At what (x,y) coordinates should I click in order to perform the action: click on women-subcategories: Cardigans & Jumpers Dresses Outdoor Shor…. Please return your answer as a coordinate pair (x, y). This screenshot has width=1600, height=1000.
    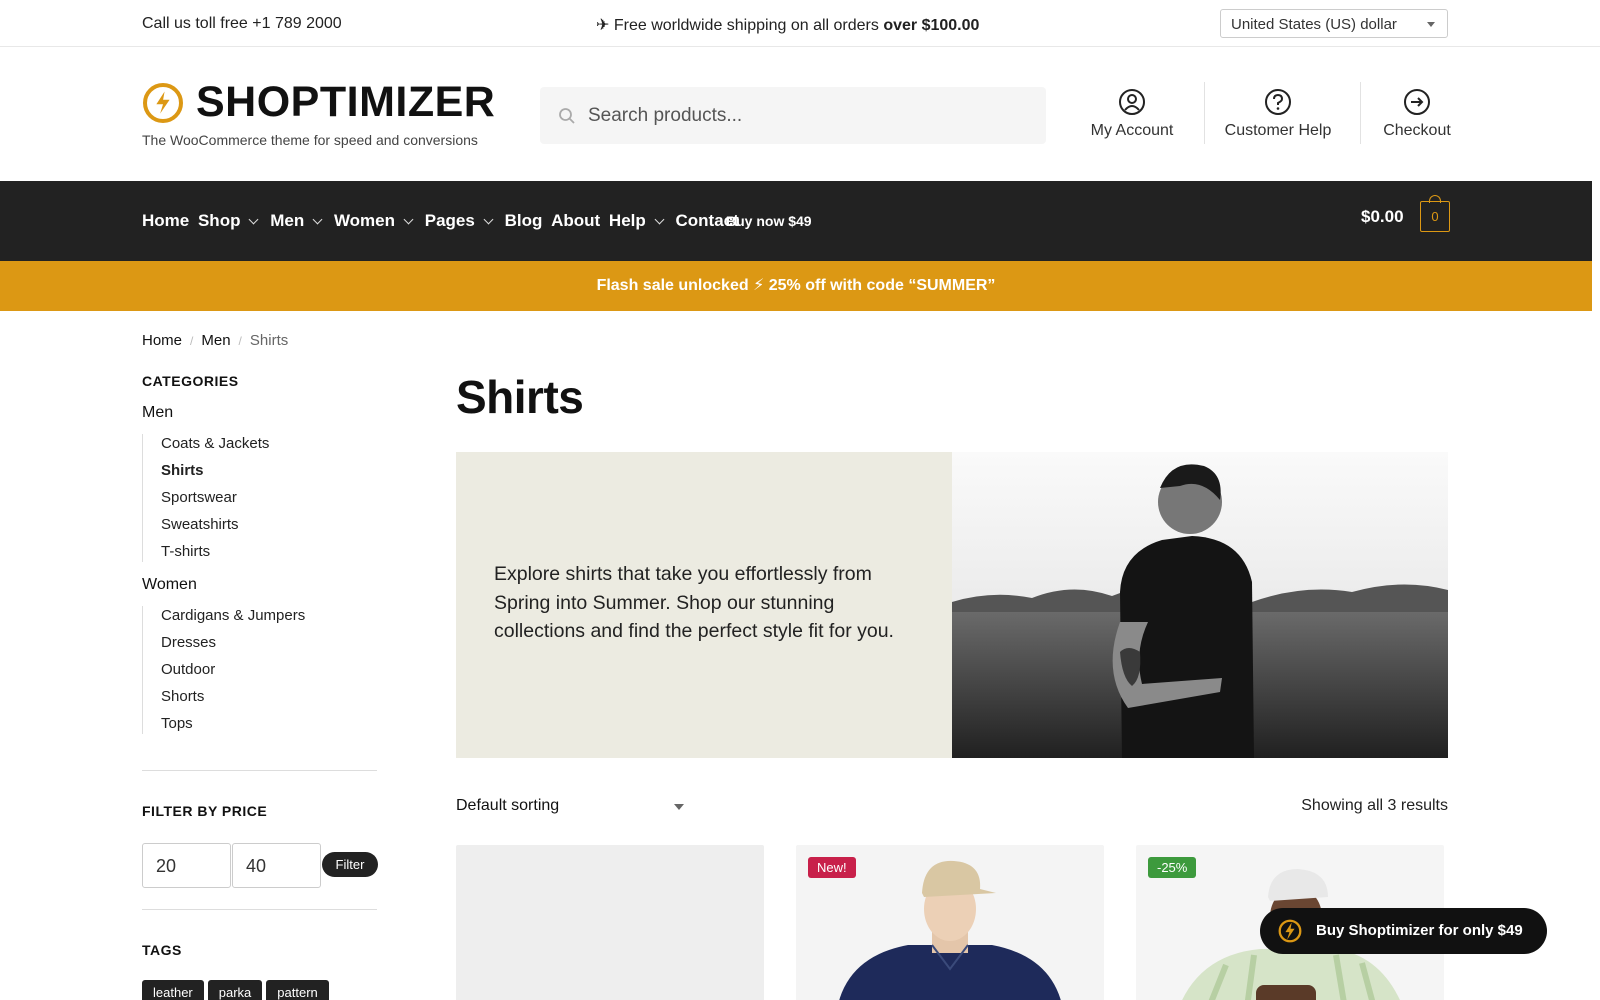
    Looking at the image, I should click on (223, 670).